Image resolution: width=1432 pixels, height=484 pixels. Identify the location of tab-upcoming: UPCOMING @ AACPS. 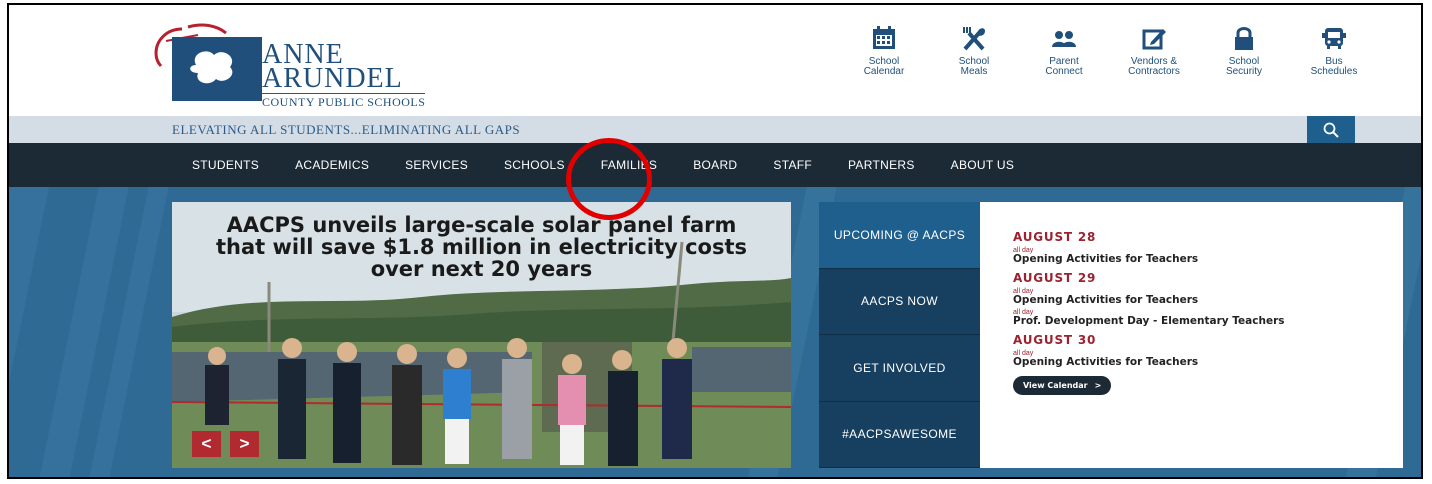
(904, 235).